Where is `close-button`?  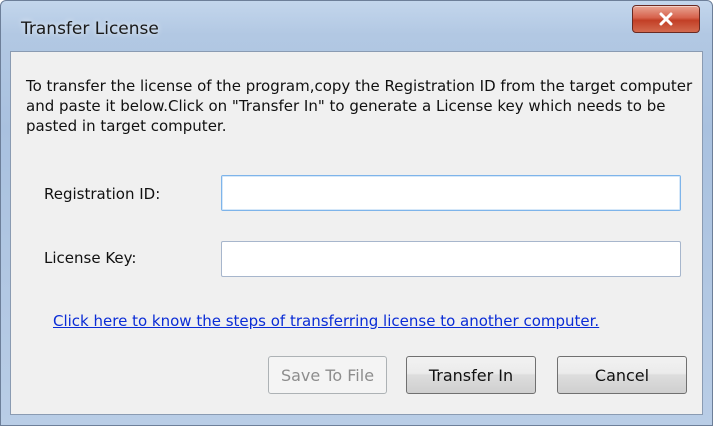
close-button is located at coordinates (666, 19).